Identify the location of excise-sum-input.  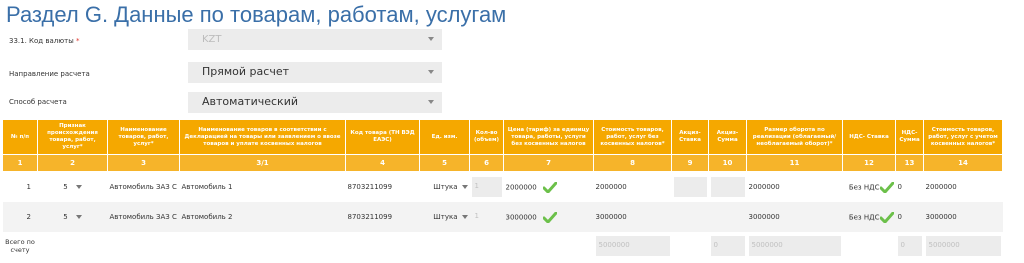
(727, 187).